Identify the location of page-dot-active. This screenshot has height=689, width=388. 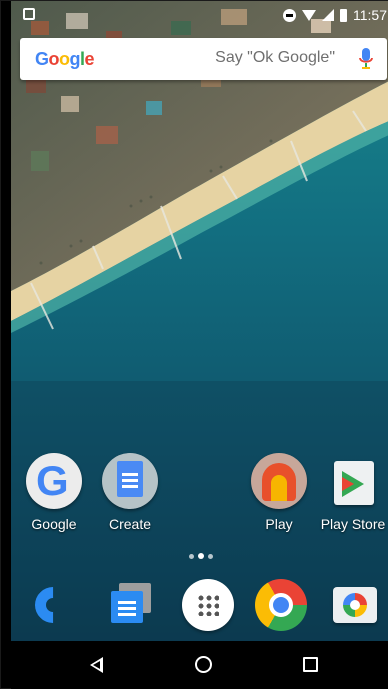
(201, 556).